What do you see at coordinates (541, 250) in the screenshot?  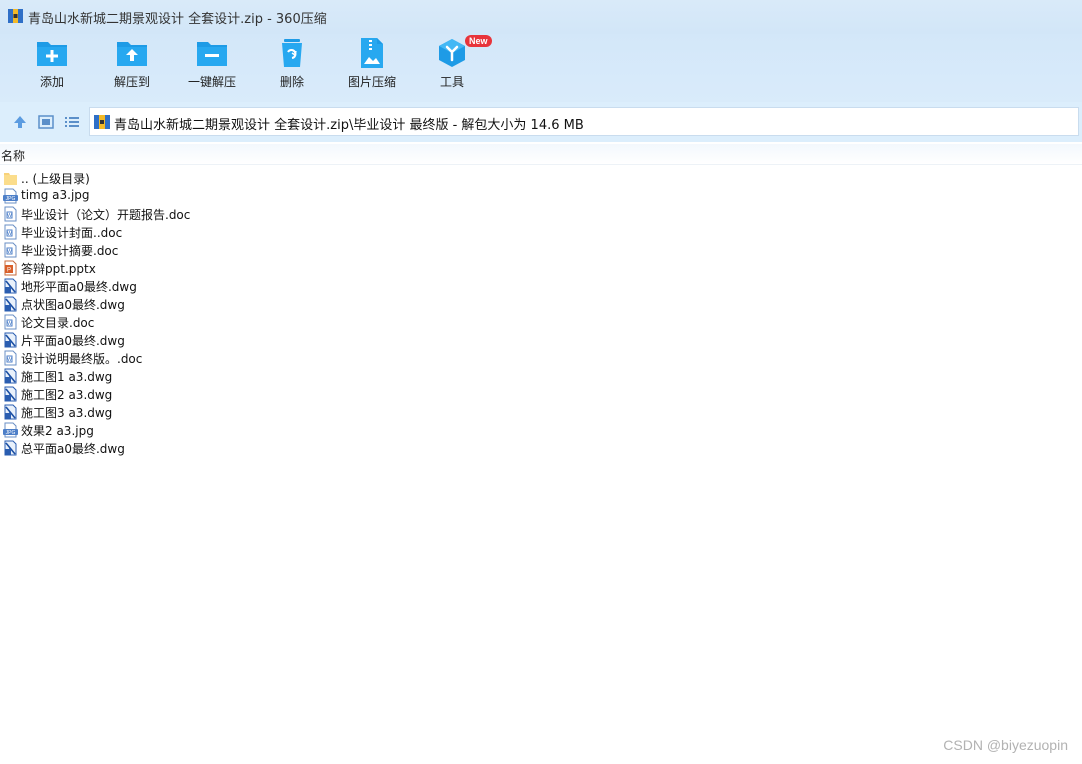 I see `file-row: W 毕业设计摘要.doc` at bounding box center [541, 250].